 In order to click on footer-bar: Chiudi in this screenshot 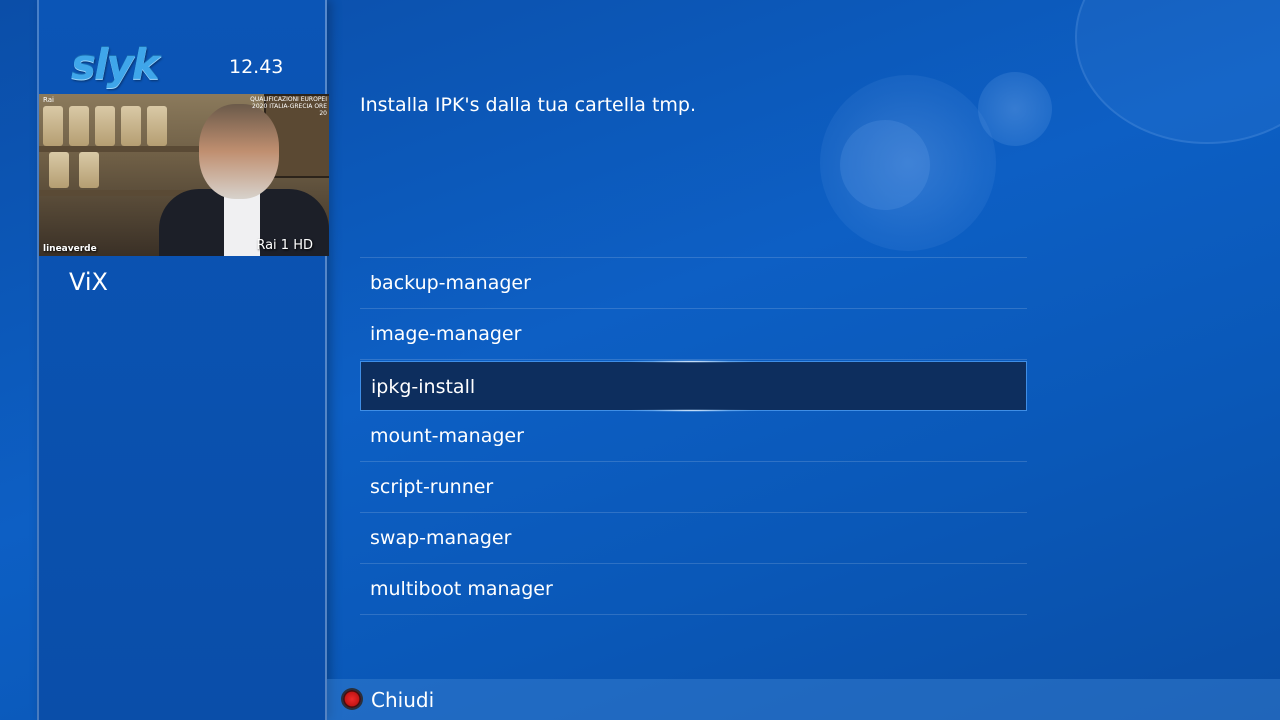, I will do `click(803, 699)`.